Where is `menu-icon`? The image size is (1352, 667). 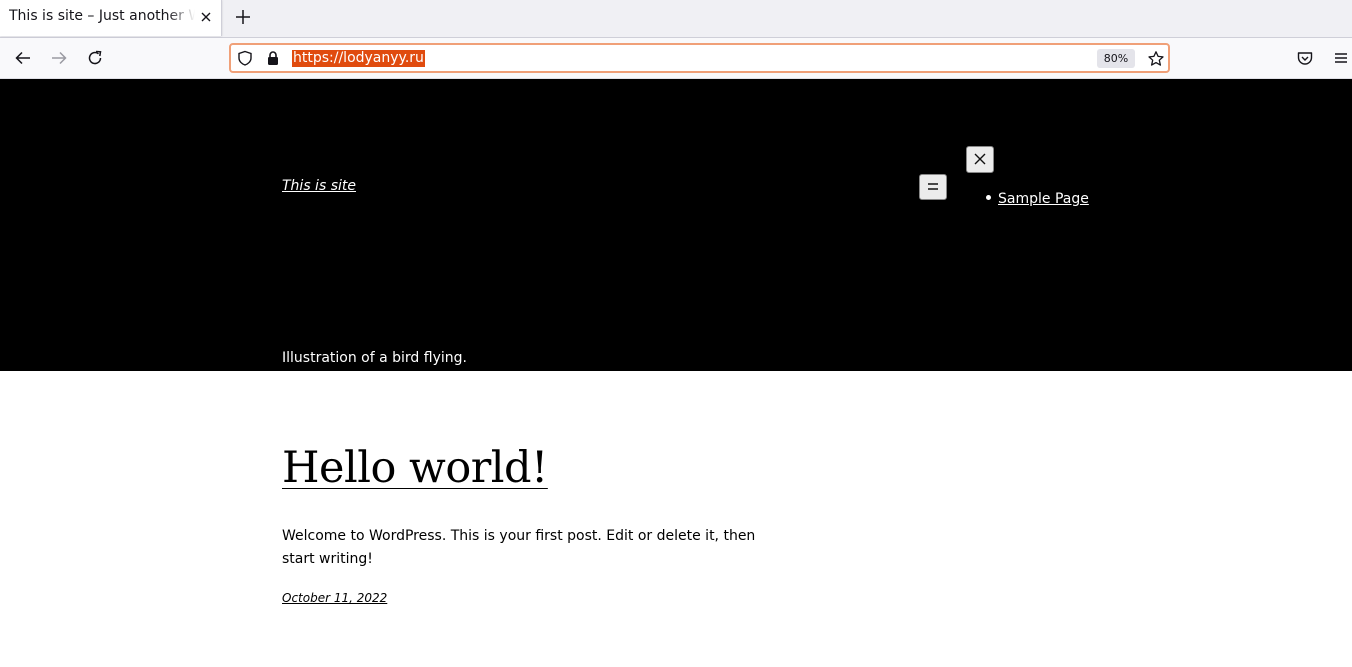
menu-icon is located at coordinates (933, 186).